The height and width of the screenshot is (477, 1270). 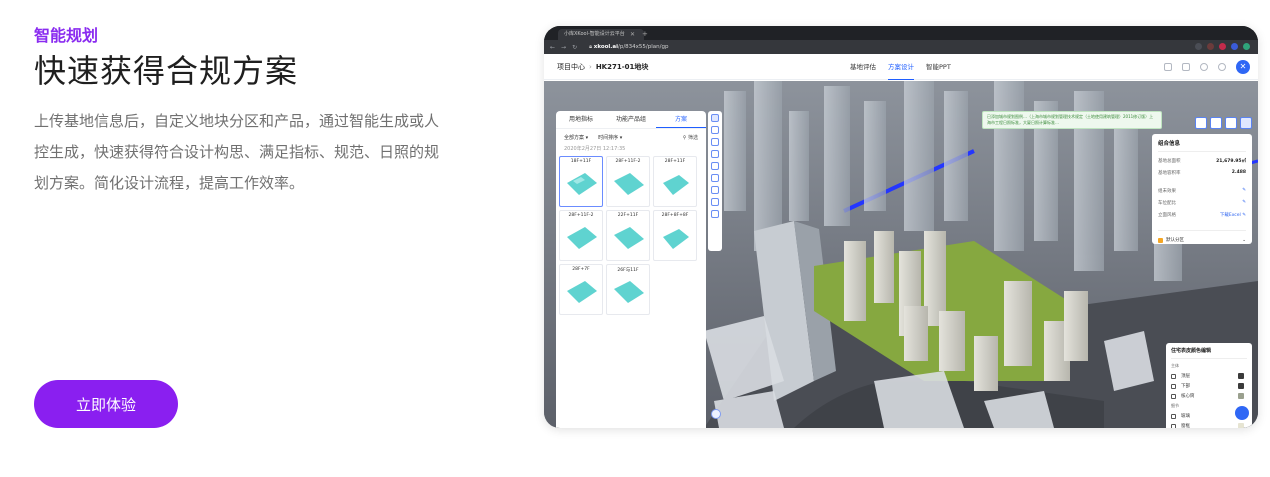 I want to click on rotate-icon, so click(x=716, y=414).